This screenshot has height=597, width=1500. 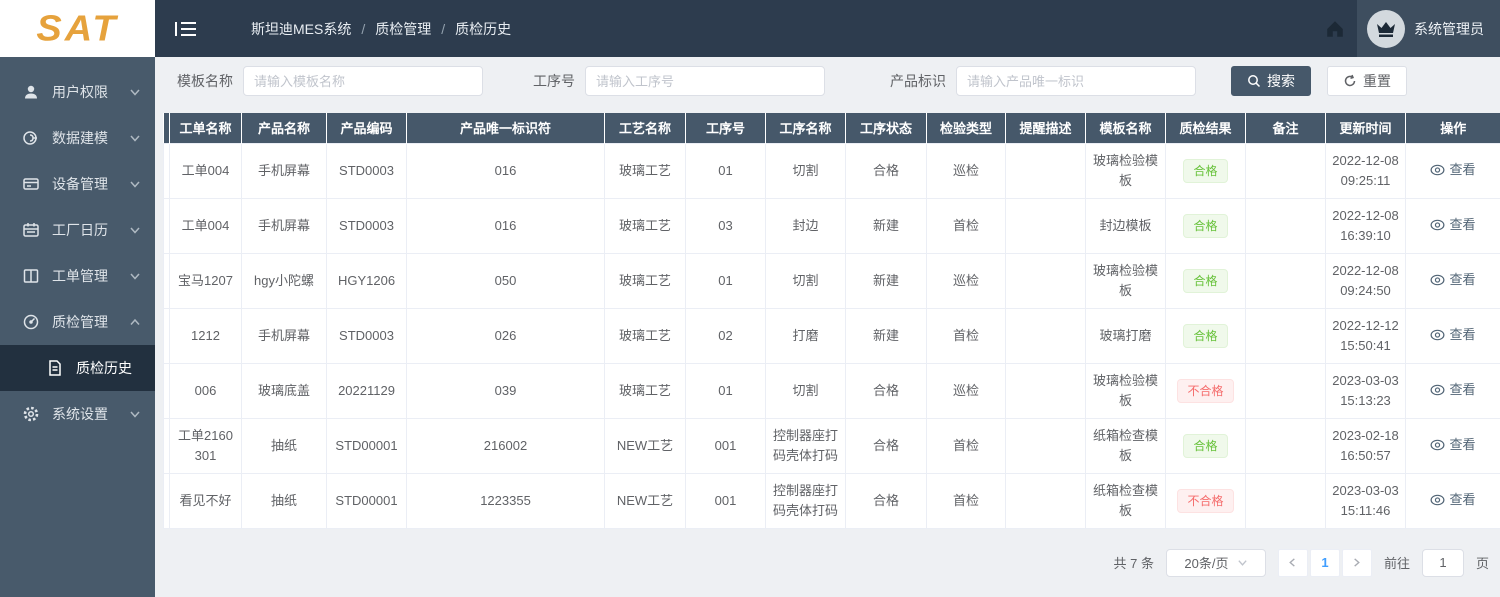 I want to click on page-suffix-label: 页, so click(x=1482, y=563).